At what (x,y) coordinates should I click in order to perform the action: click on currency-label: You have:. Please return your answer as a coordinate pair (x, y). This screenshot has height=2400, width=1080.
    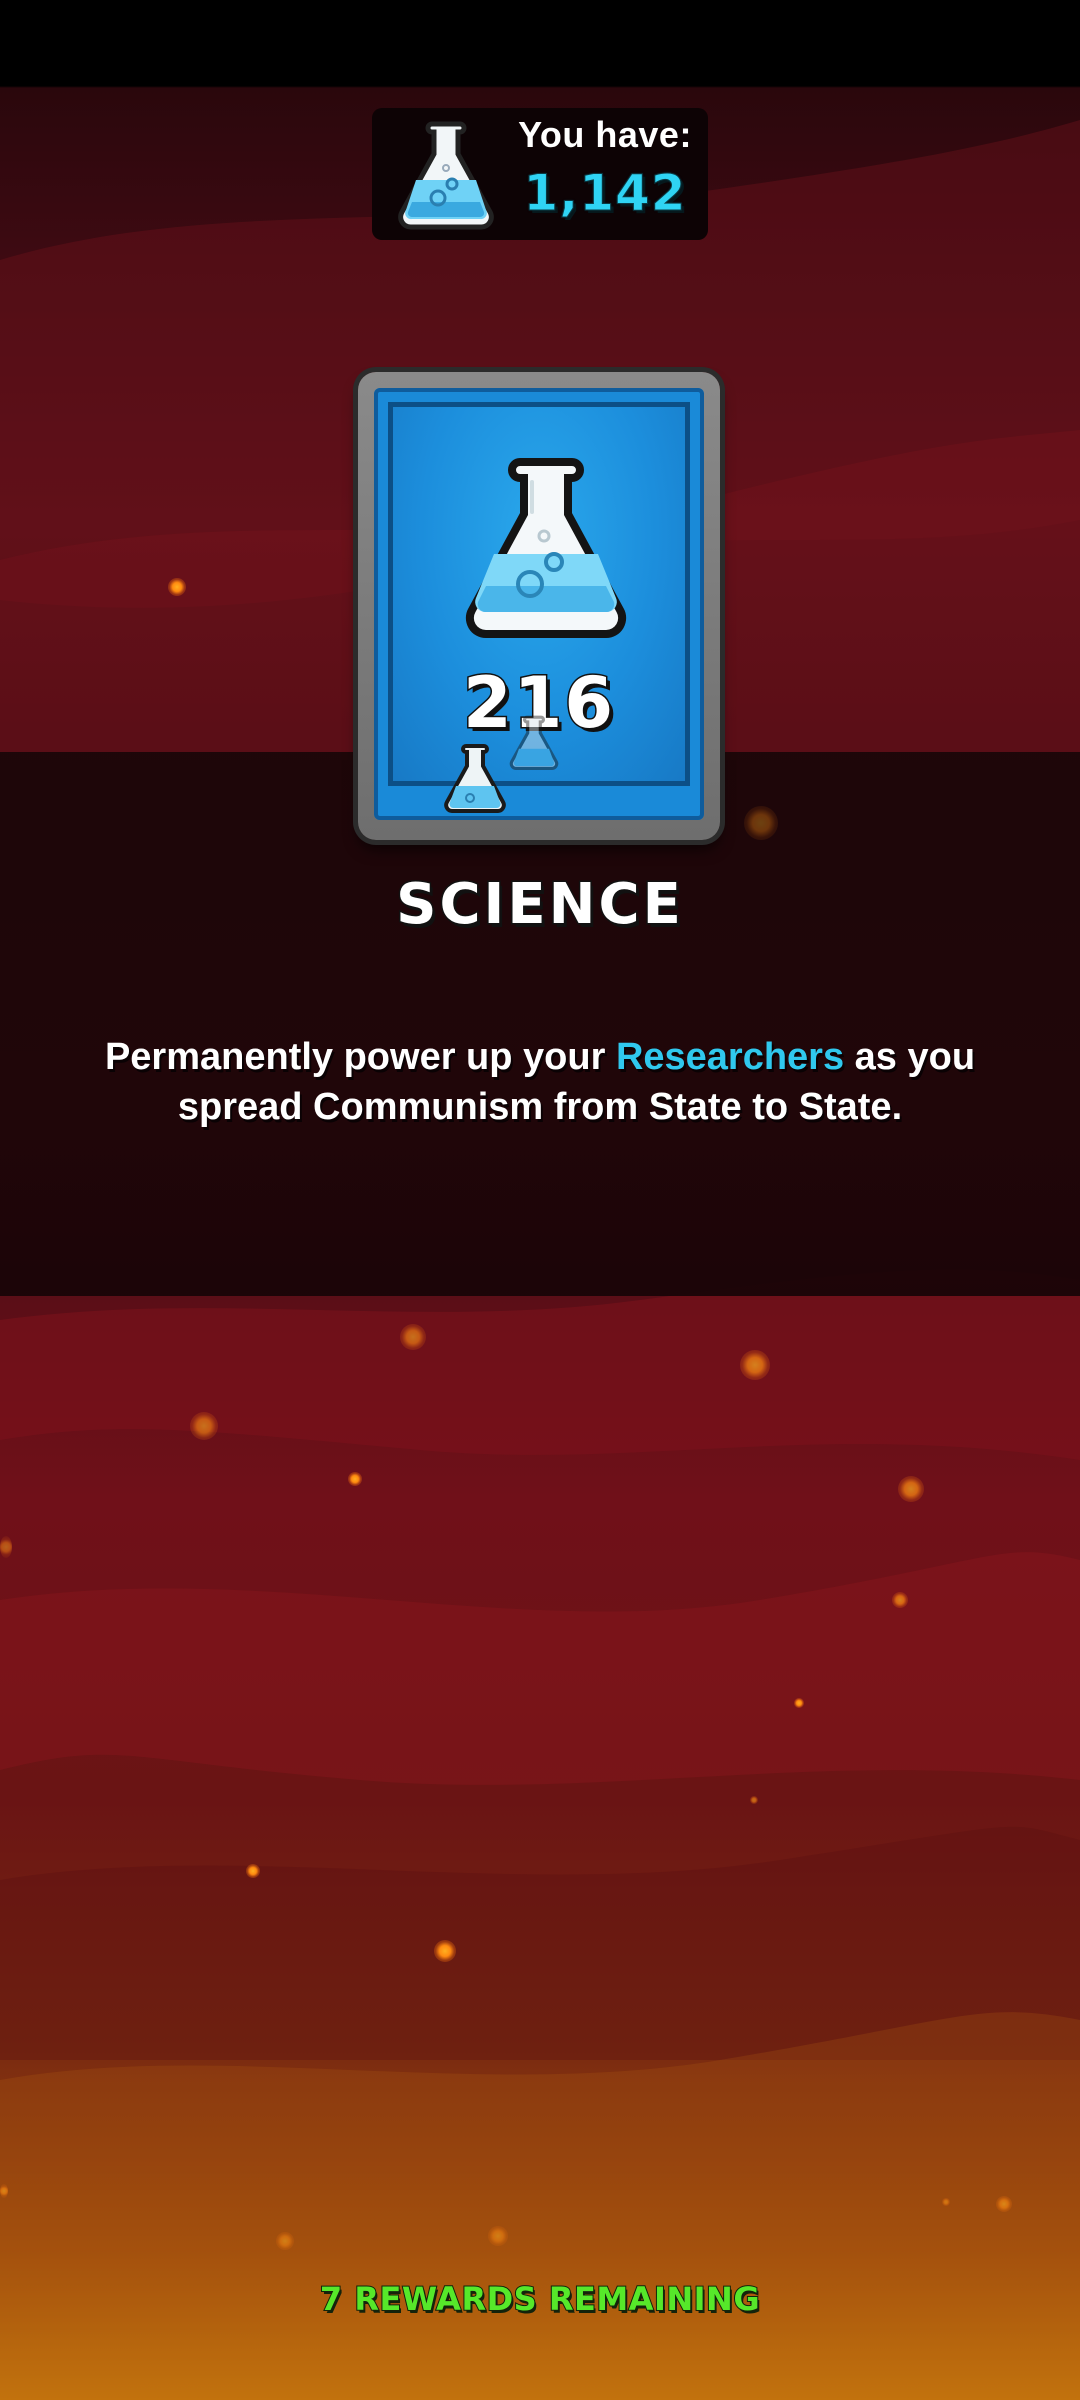
    Looking at the image, I should click on (605, 134).